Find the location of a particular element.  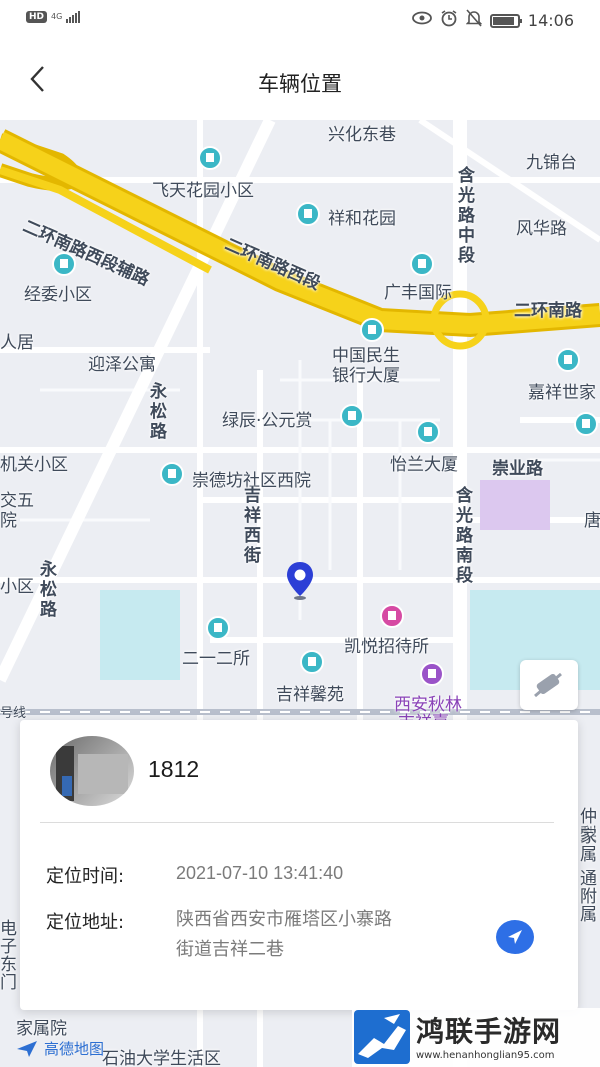

map-label: 唐 is located at coordinates (592, 521).